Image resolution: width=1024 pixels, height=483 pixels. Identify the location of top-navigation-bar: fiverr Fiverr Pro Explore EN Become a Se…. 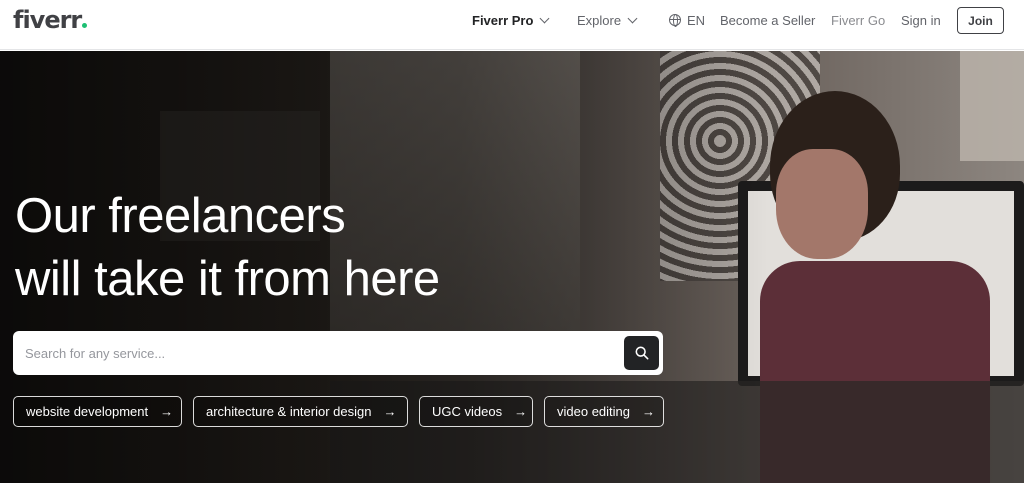
(512, 25).